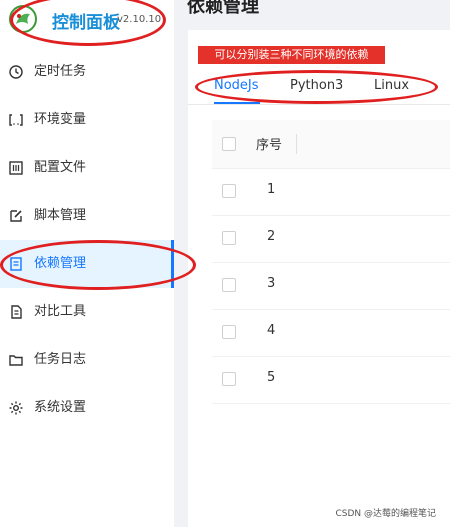  Describe the element at coordinates (271, 283) in the screenshot. I see `row-index: 3` at that location.